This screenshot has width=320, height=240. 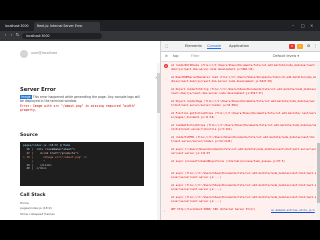 What do you see at coordinates (293, 25) in the screenshot?
I see `minimize-button: –` at bounding box center [293, 25].